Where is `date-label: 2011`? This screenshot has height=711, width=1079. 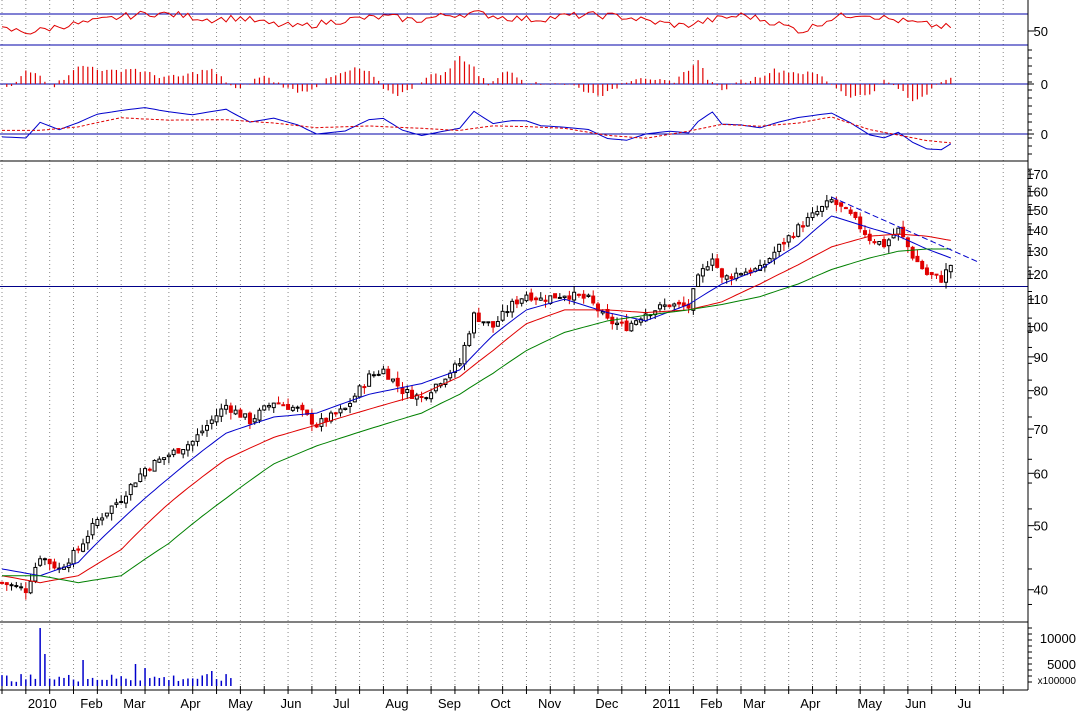 date-label: 2011 is located at coordinates (666, 703).